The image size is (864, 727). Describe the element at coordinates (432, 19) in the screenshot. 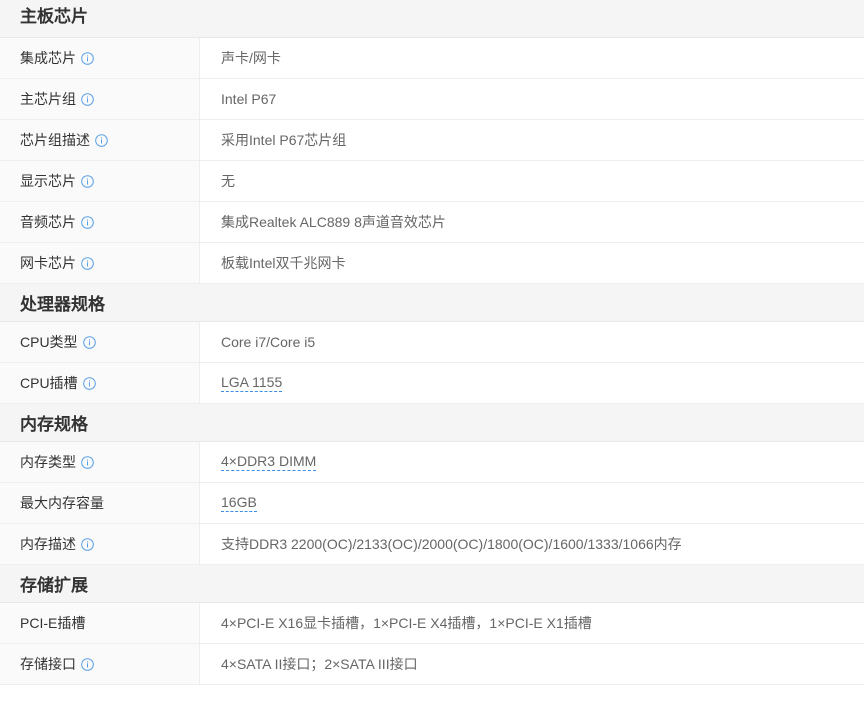

I see `section-header: 主板芯片` at that location.